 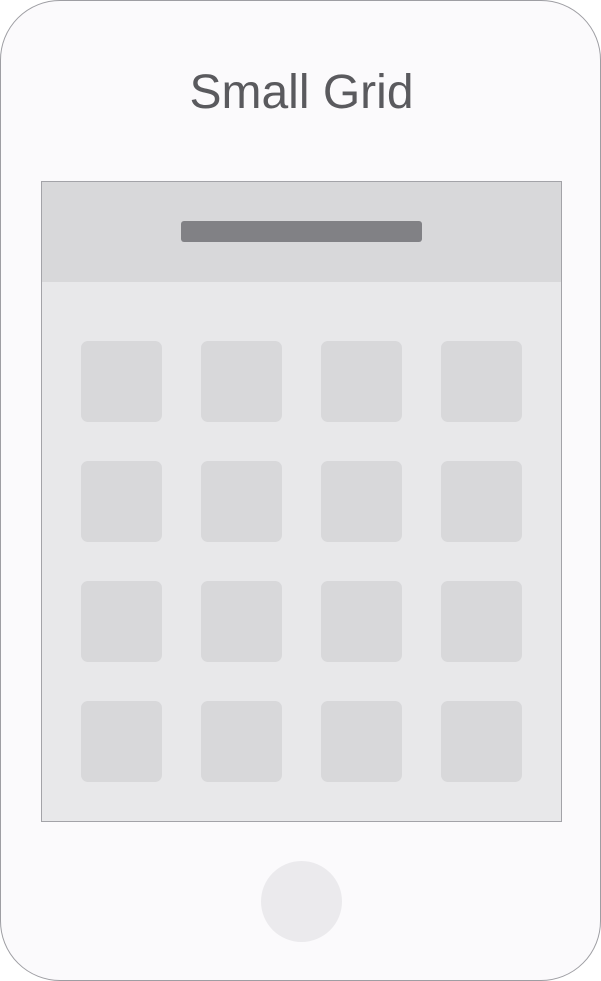 What do you see at coordinates (301, 92) in the screenshot?
I see `page-title: Small Grid` at bounding box center [301, 92].